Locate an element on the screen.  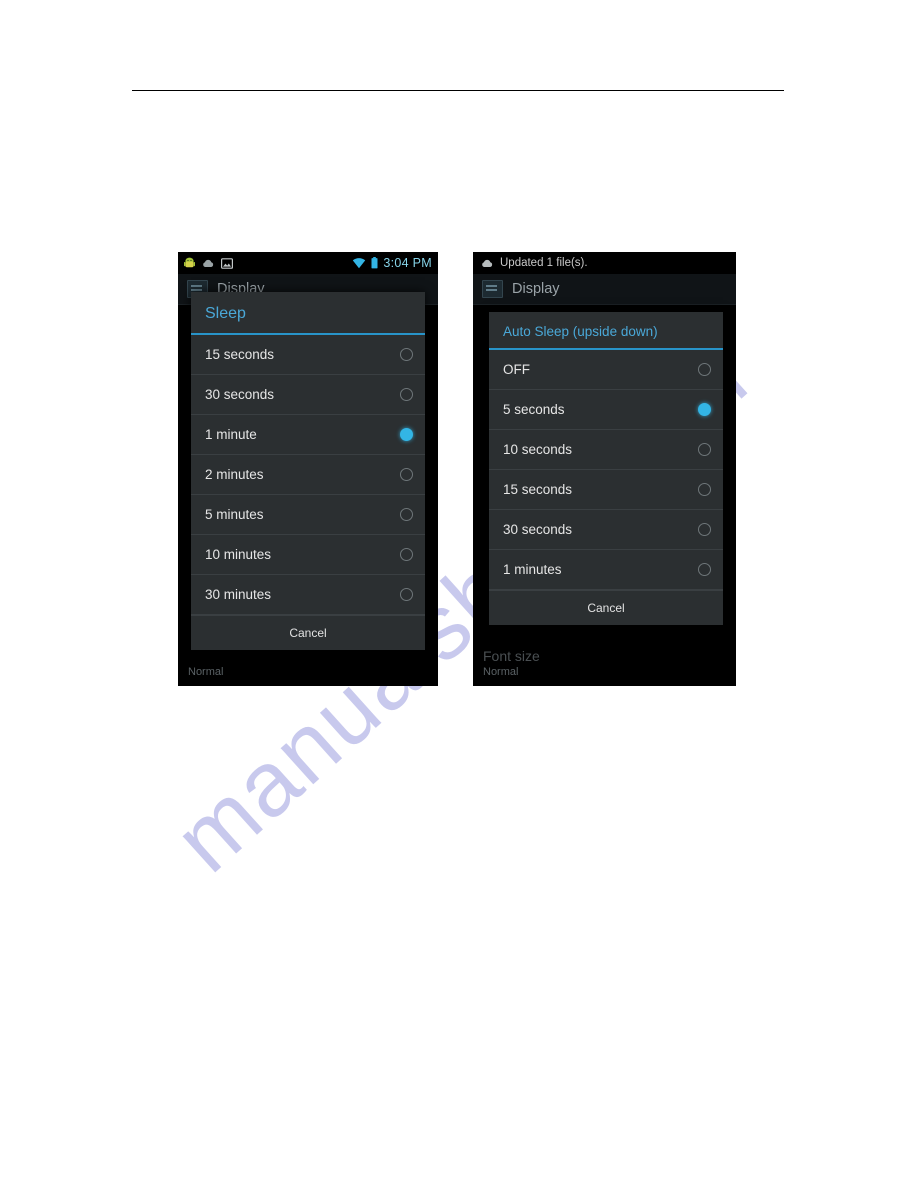
sleep-option-label: 1 minute is located at coordinates (231, 434).